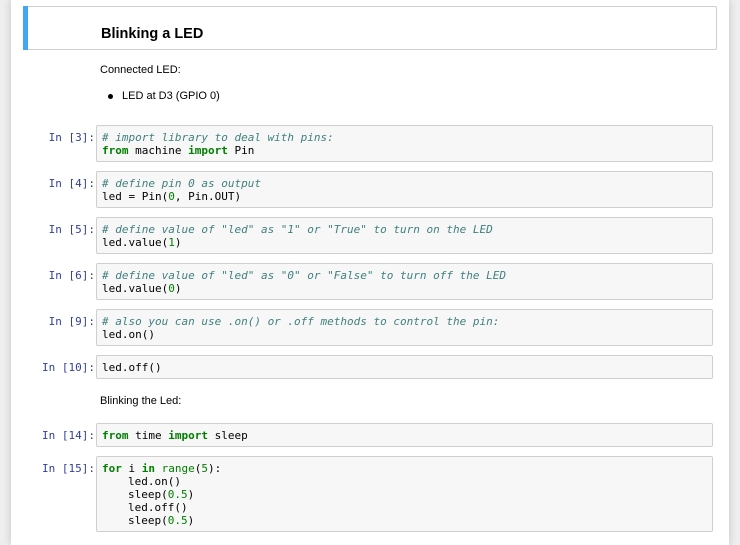 This screenshot has width=740, height=545. I want to click on code-line: # define pin 0 as output, so click(181, 183).